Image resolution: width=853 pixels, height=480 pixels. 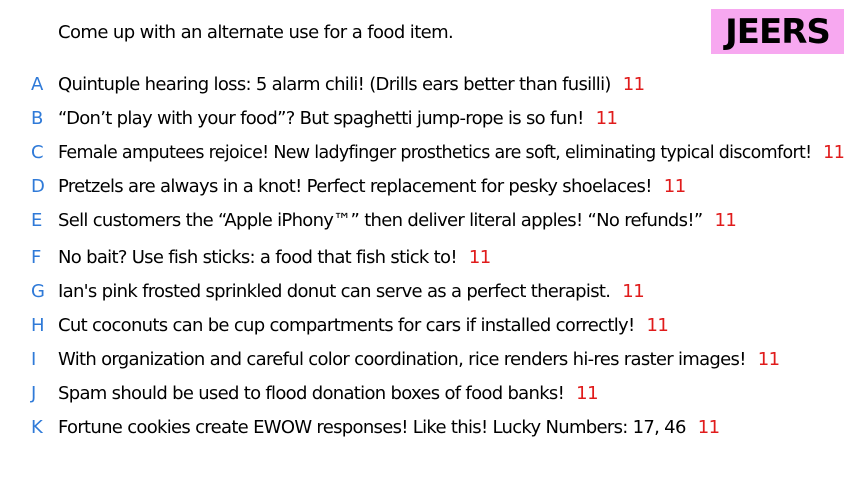 I want to click on entry-letter: H, so click(x=38, y=325).